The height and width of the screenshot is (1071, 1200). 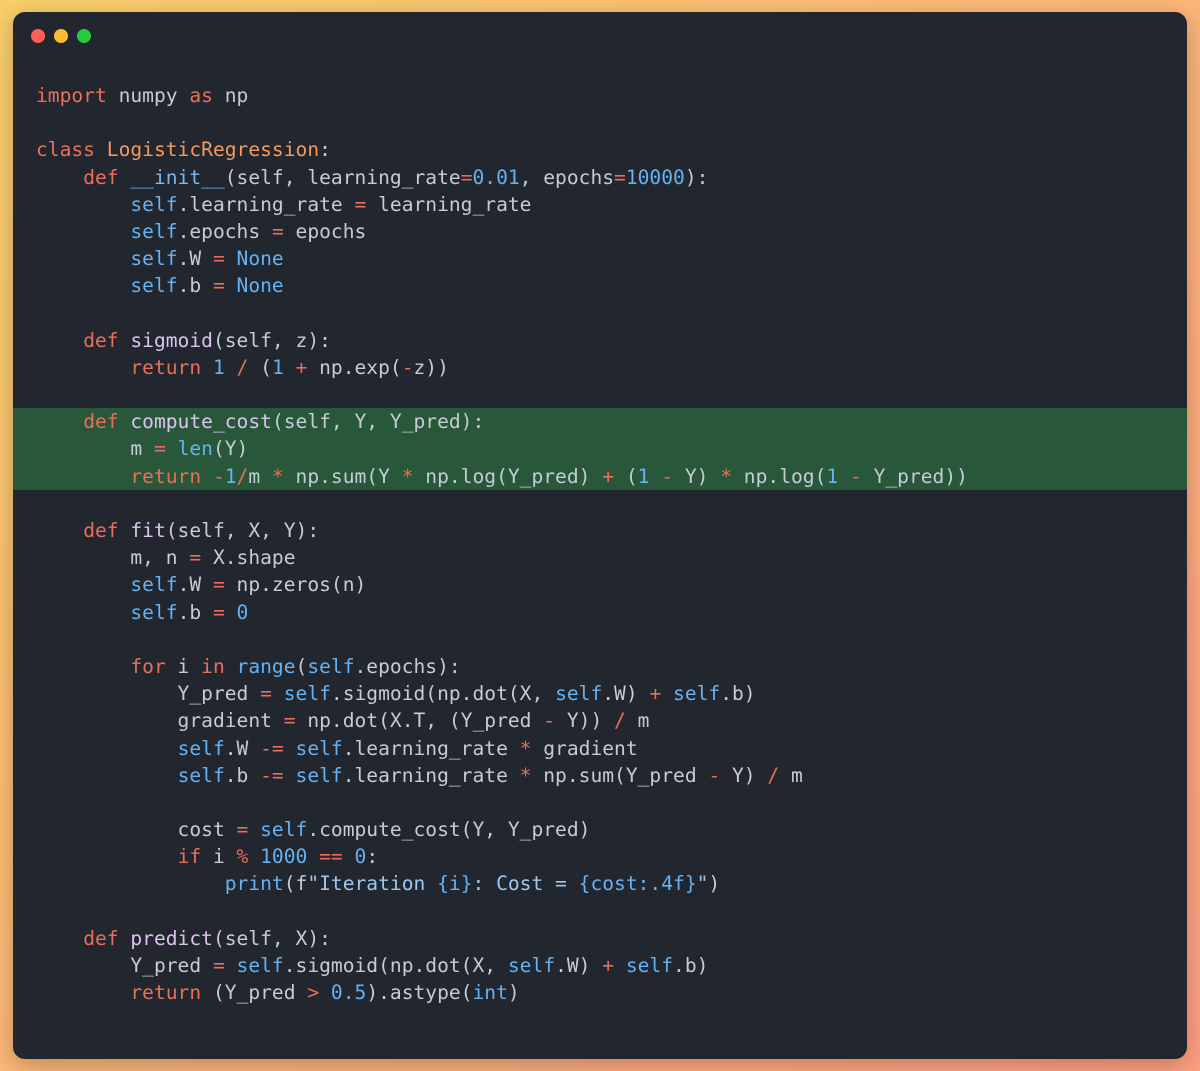 What do you see at coordinates (201, 422) in the screenshot?
I see `code-token: compute_cost` at bounding box center [201, 422].